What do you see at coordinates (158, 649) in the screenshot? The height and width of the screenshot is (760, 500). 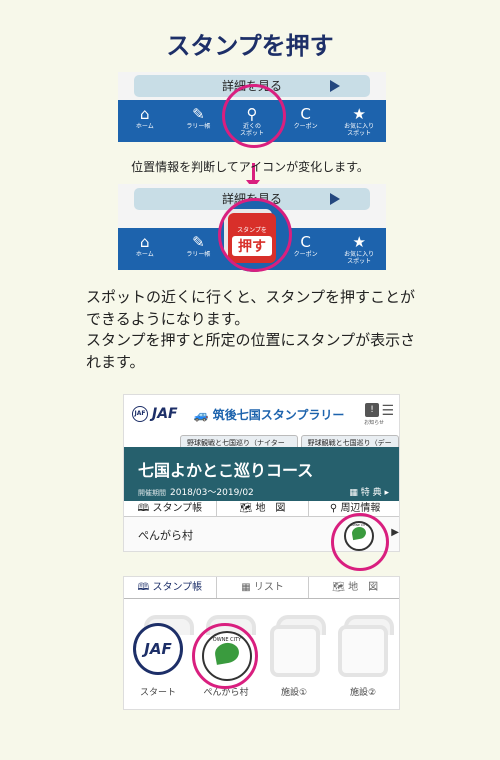 I see `start-stamp: JAF` at bounding box center [158, 649].